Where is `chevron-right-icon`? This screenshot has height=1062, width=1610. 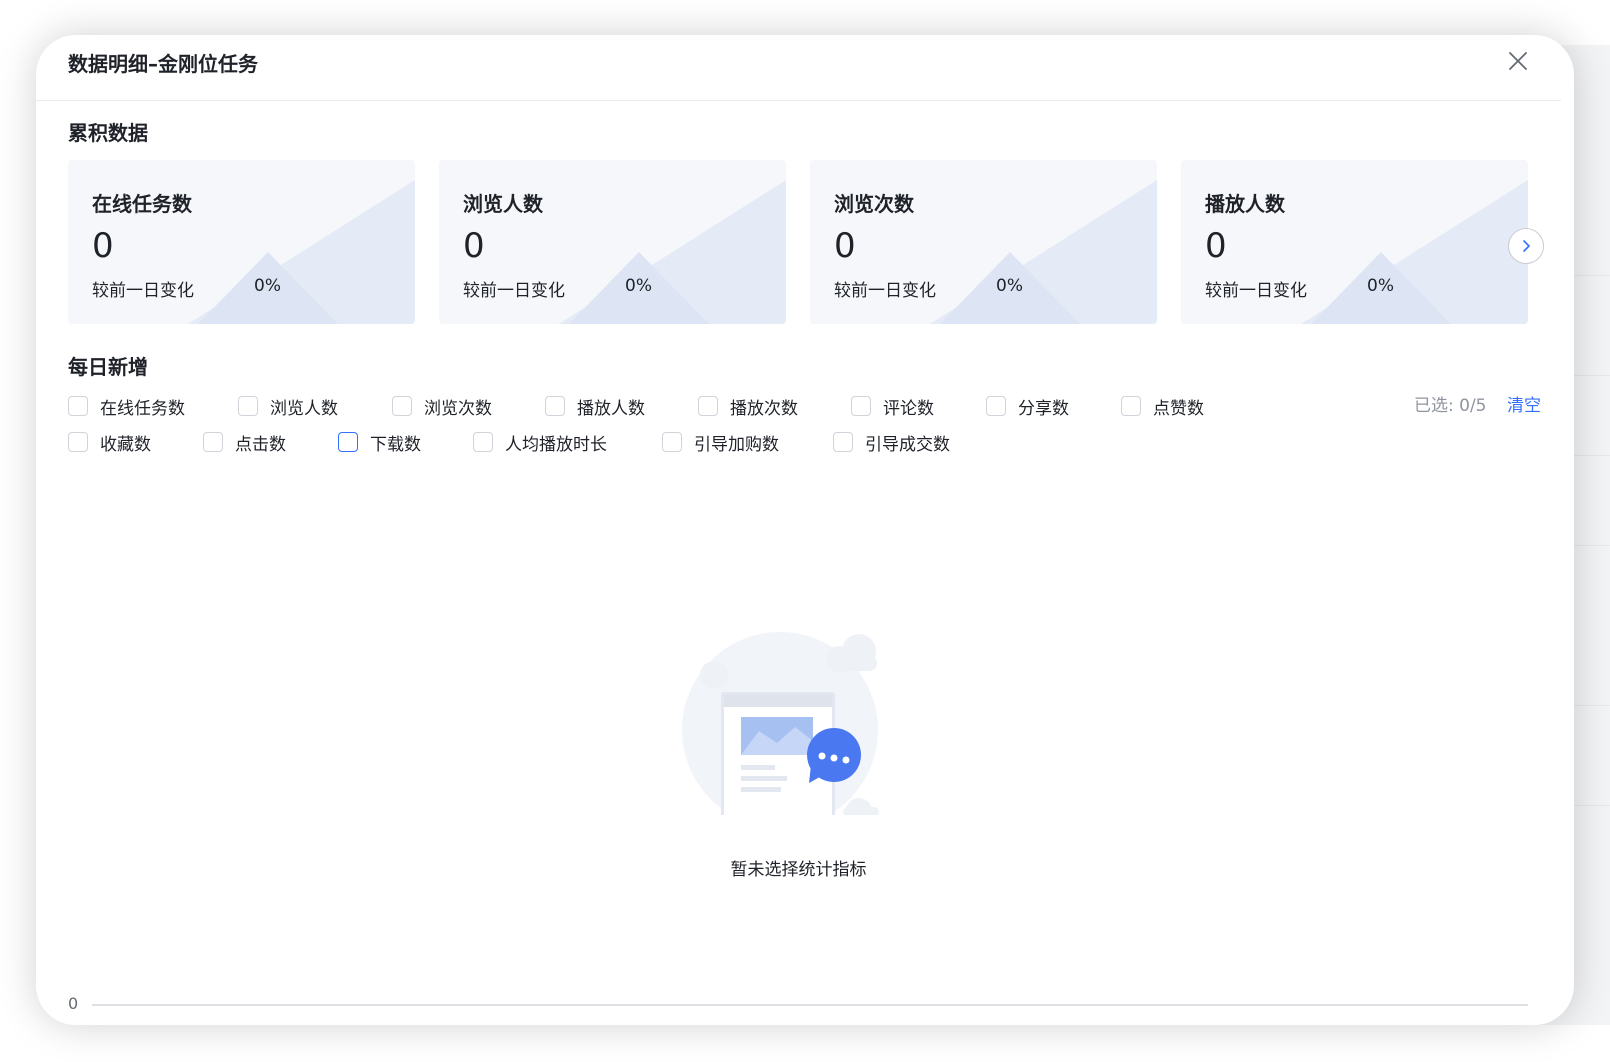 chevron-right-icon is located at coordinates (1526, 246).